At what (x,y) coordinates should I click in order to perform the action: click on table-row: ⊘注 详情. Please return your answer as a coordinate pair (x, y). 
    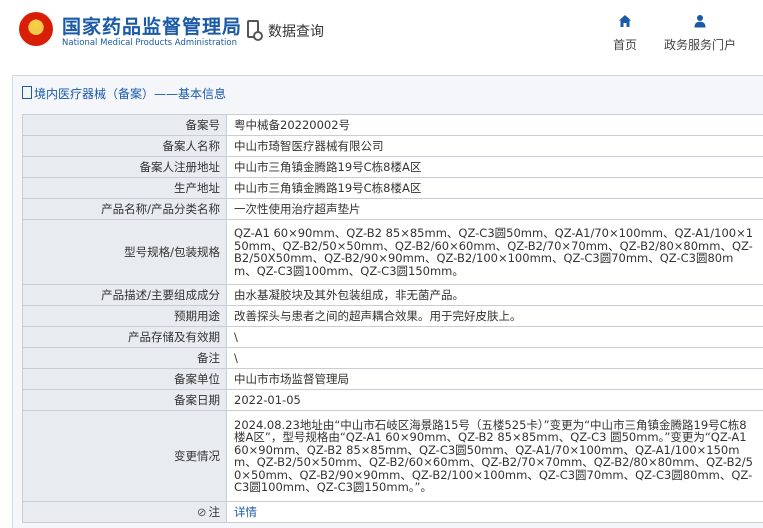
    Looking at the image, I should click on (393, 512).